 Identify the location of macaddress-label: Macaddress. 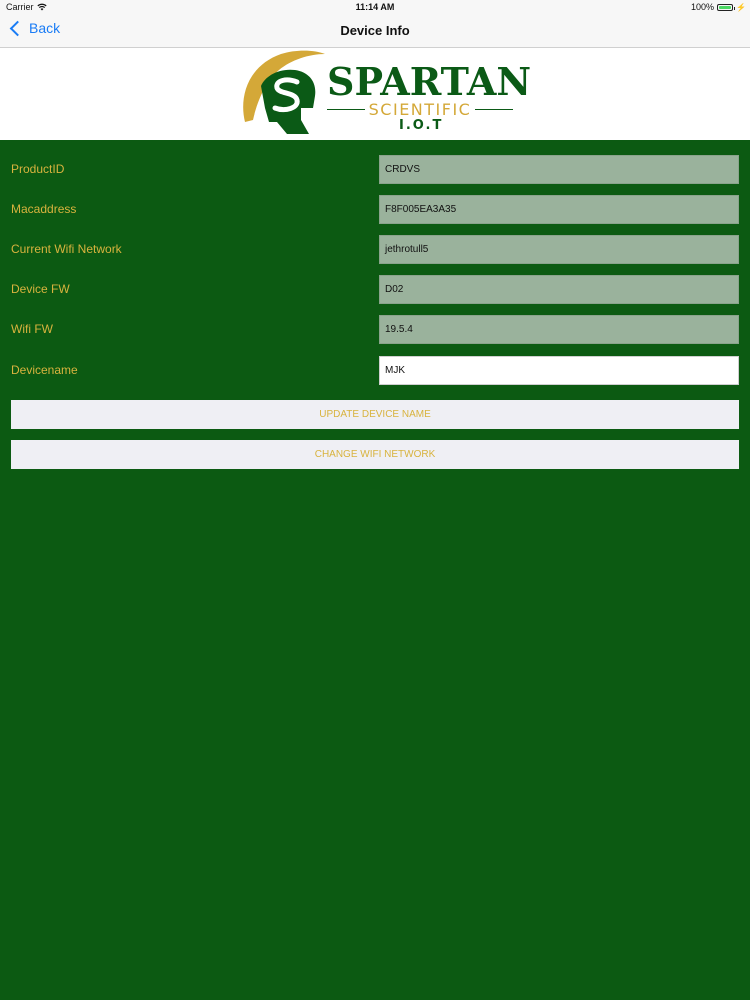
(44, 209).